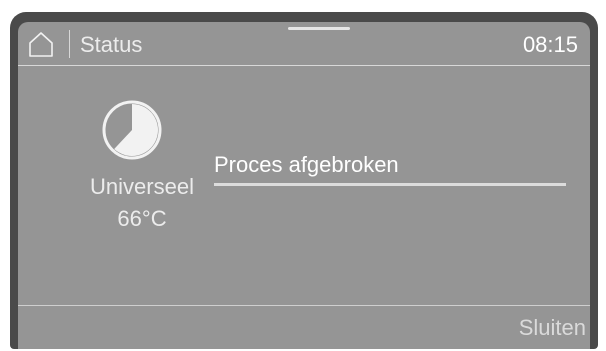  I want to click on process-progress-bar, so click(390, 184).